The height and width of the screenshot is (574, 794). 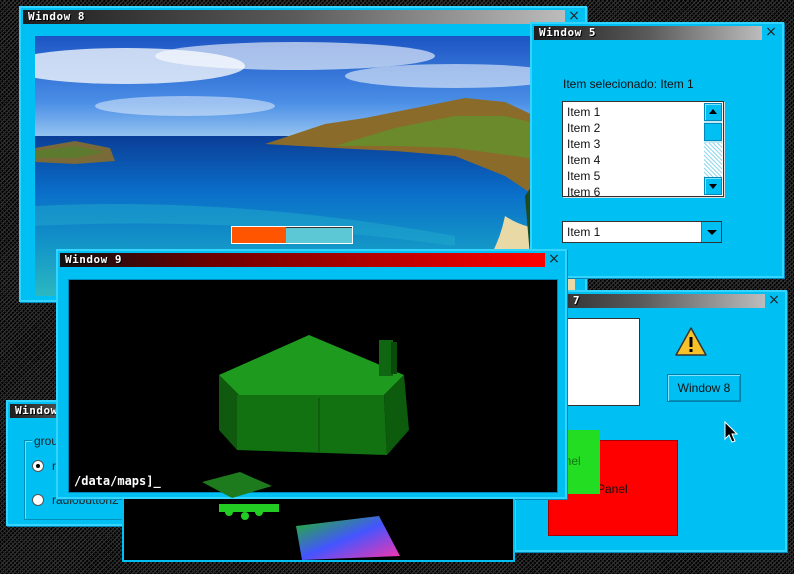 I want to click on listbox-scrollbar, so click(x=713, y=149).